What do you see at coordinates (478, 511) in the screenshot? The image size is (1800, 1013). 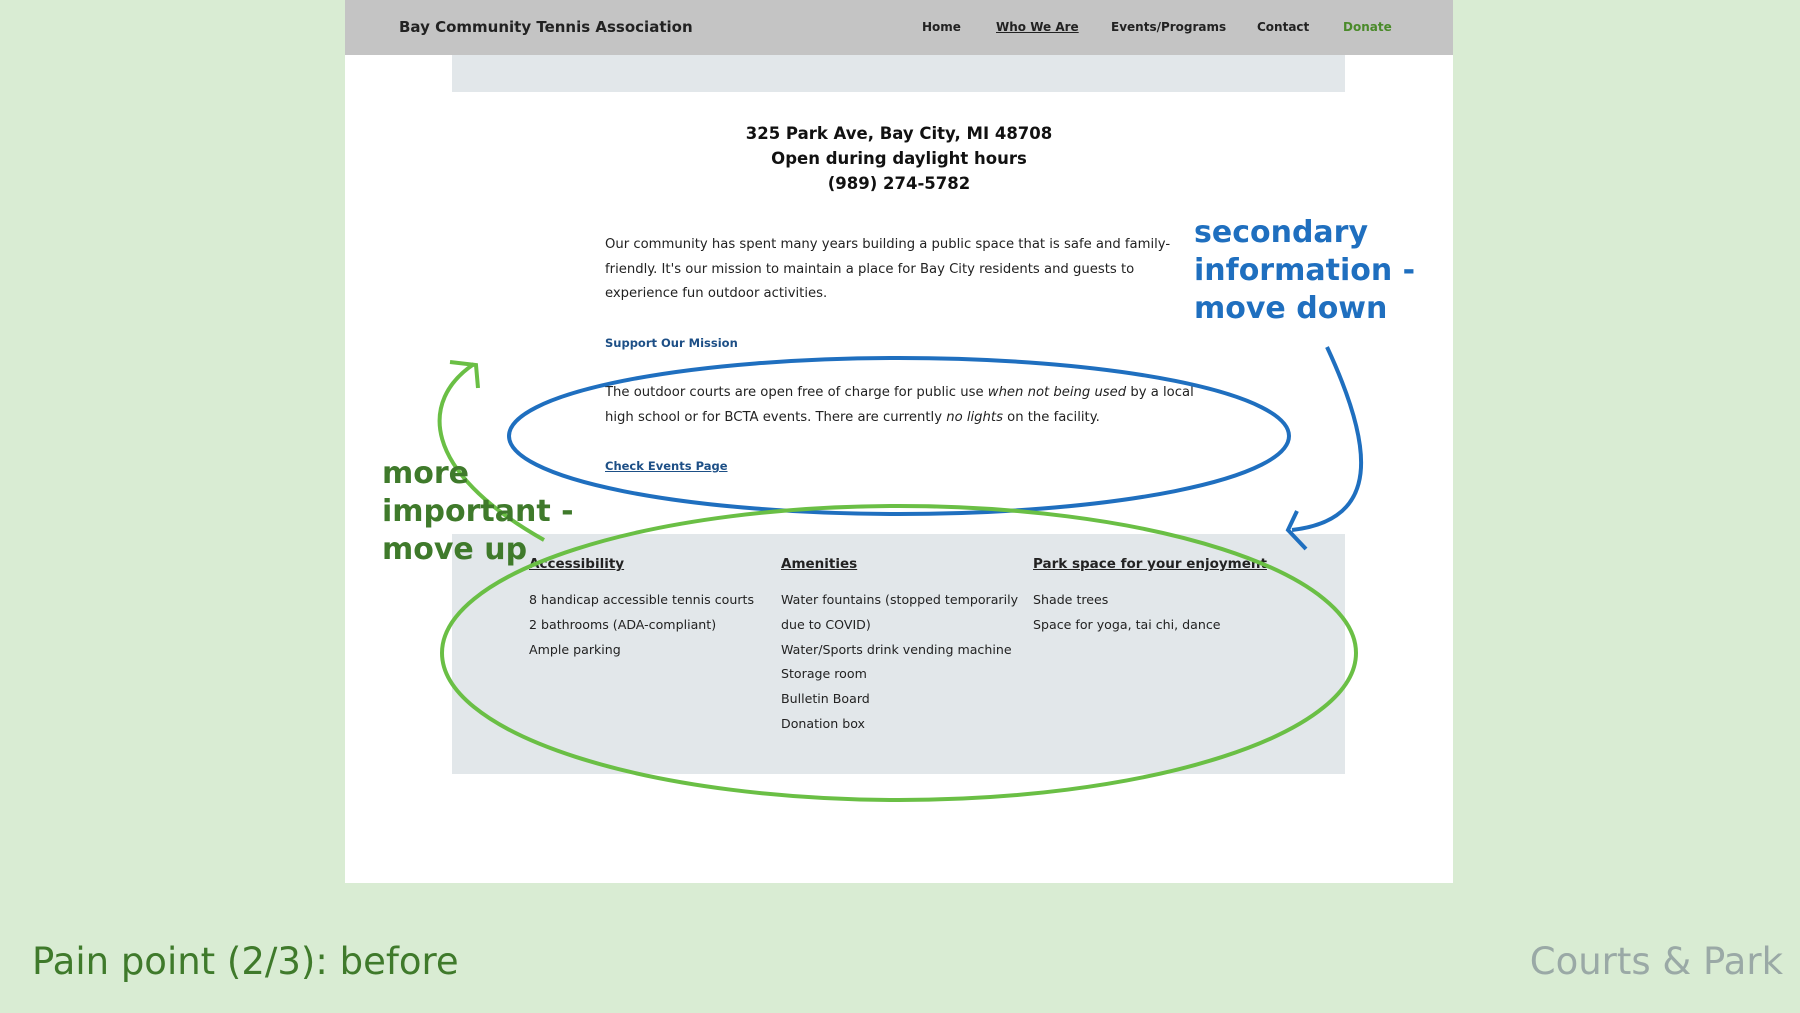 I see `important-annotation: more important - move up` at bounding box center [478, 511].